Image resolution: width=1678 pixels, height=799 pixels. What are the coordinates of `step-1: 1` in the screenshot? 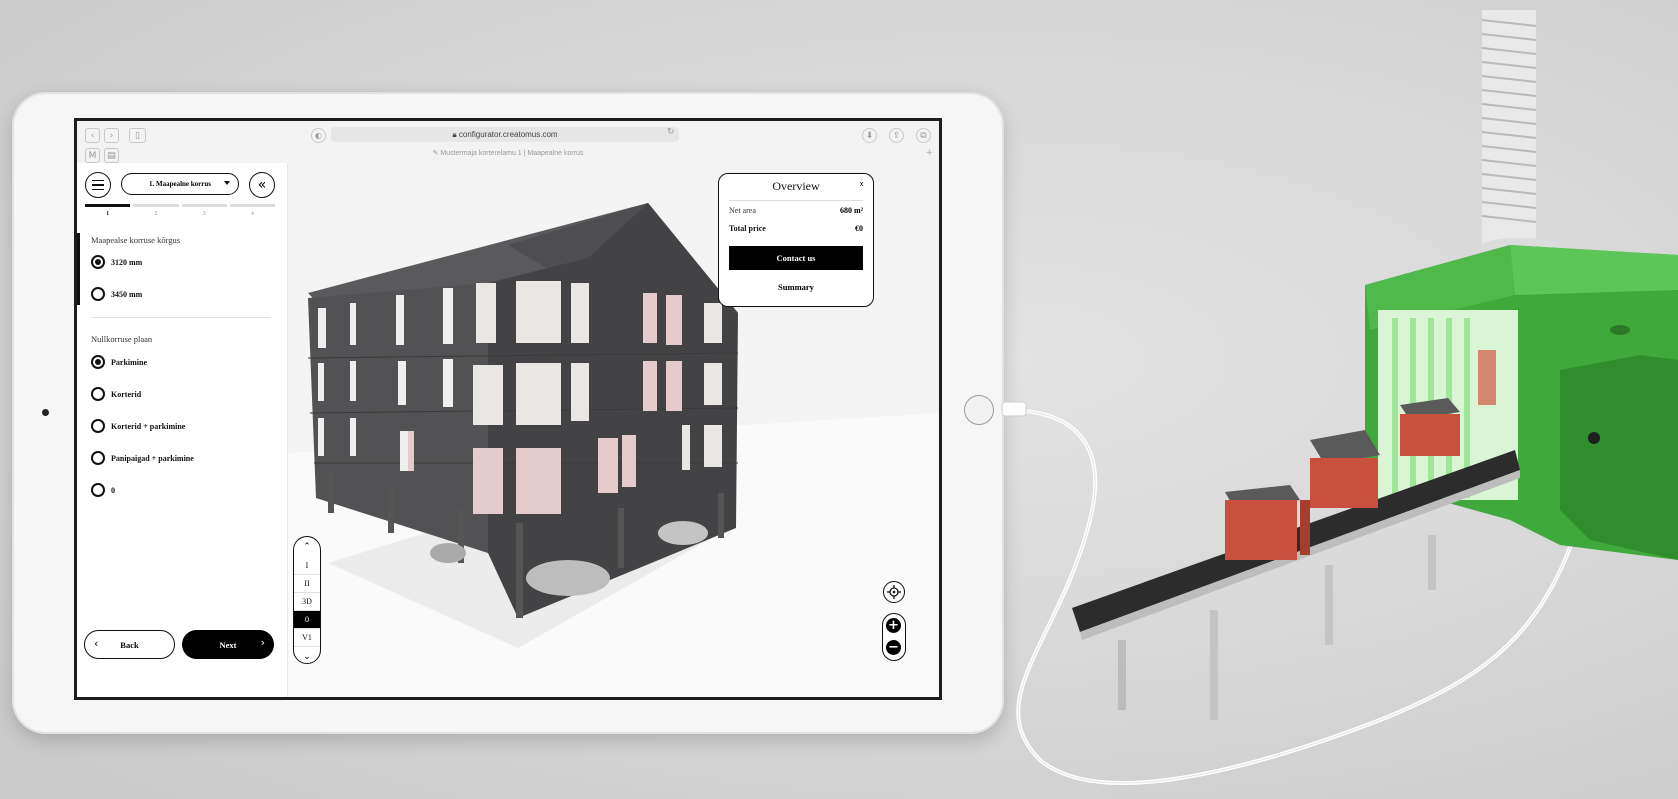 It's located at (108, 210).